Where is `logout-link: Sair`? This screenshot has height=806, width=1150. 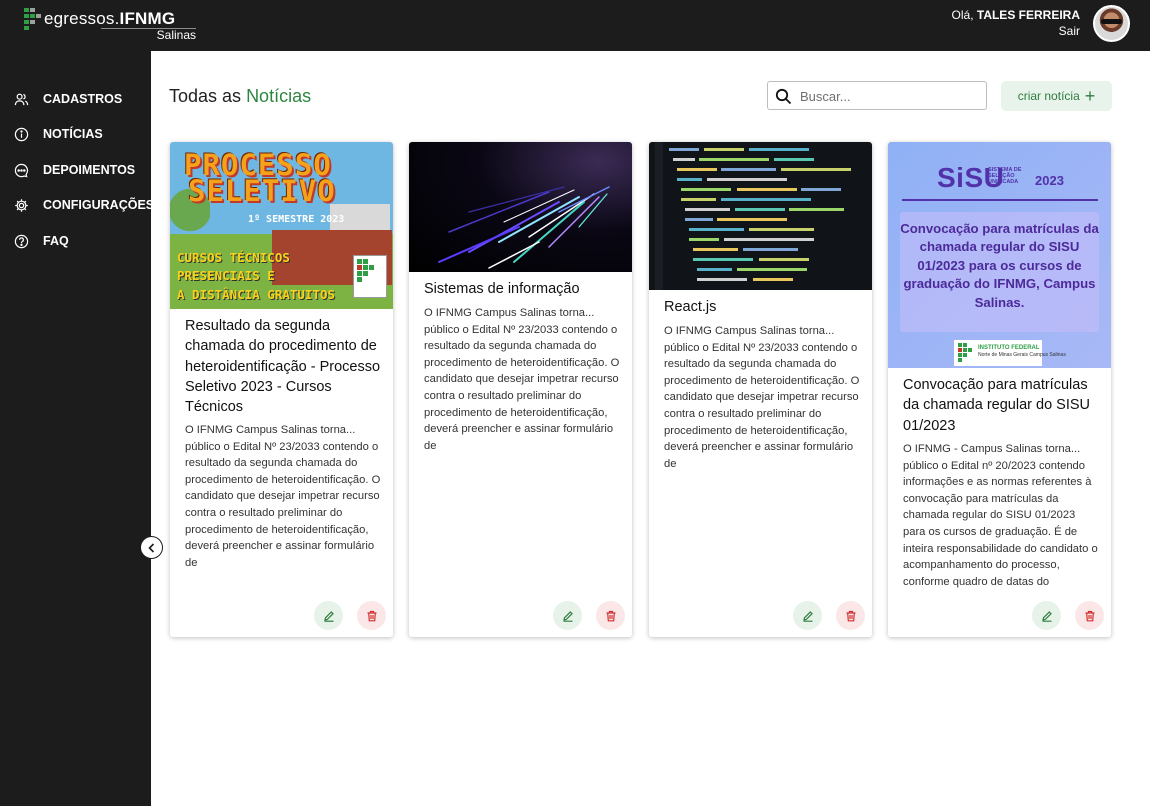 logout-link: Sair is located at coordinates (1016, 31).